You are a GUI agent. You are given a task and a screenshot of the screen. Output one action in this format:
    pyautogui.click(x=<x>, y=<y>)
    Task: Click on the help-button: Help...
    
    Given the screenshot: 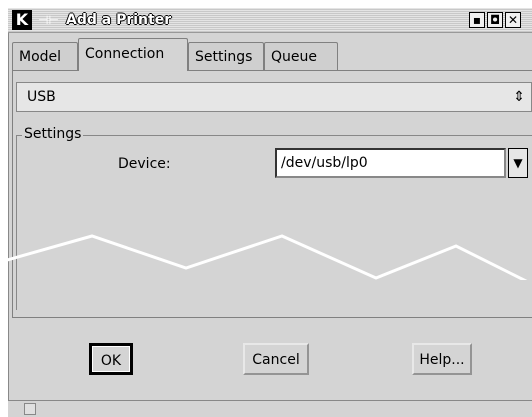 What is the action you would take?
    pyautogui.click(x=442, y=359)
    